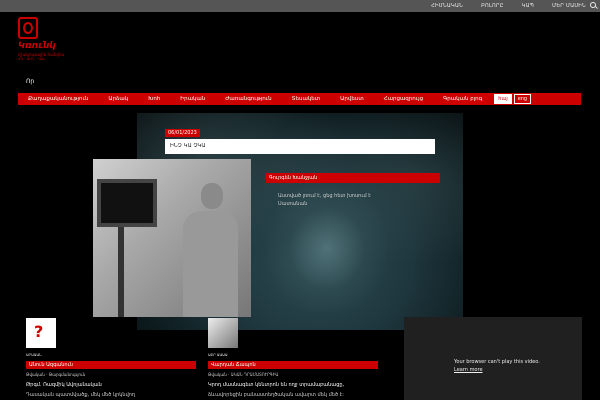 Image resolution: width=600 pixels, height=400 pixels. Describe the element at coordinates (192, 99) in the screenshot. I see `nav-item-real: Իրական` at that location.